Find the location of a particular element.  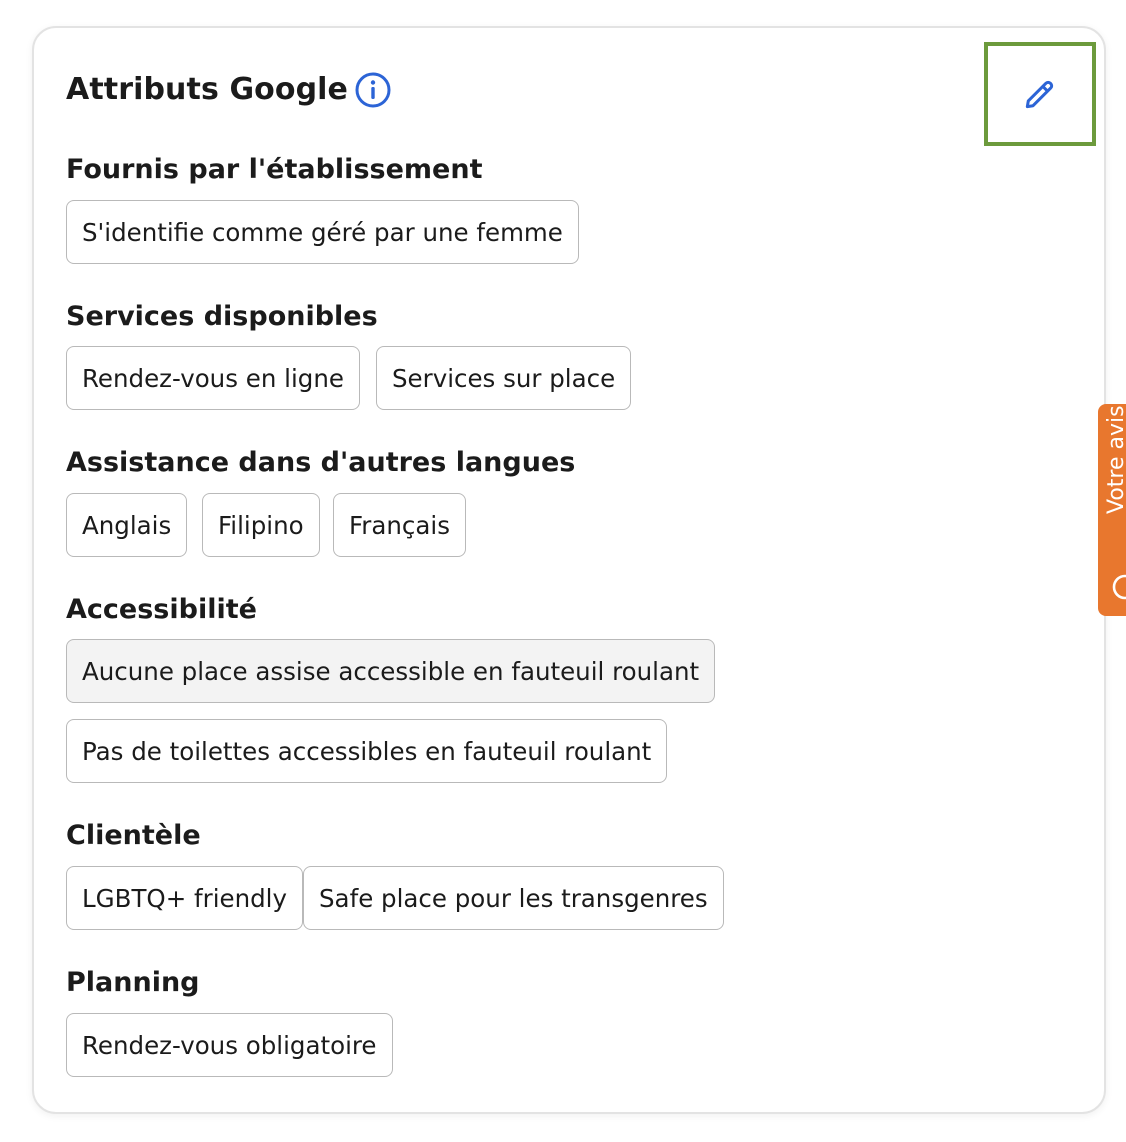

section-title-provided-by-business: Fournis par l'établissement is located at coordinates (274, 169).